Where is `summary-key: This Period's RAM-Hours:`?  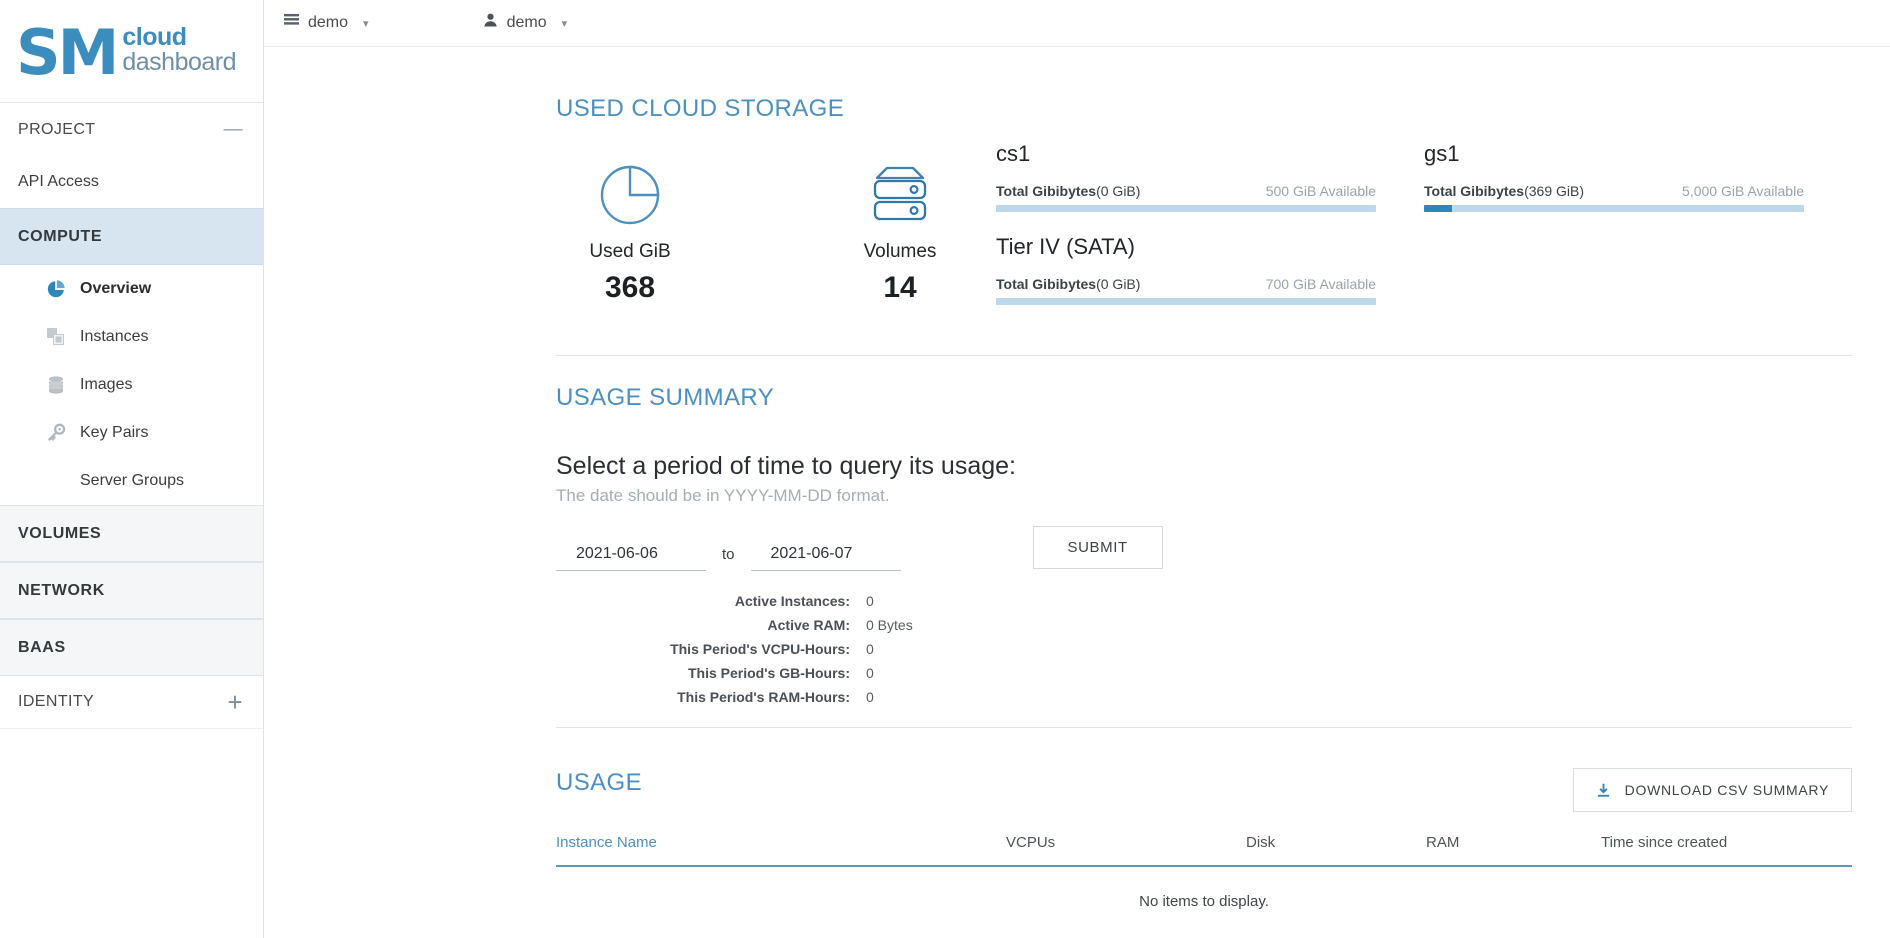 summary-key: This Period's RAM-Hours: is located at coordinates (763, 697).